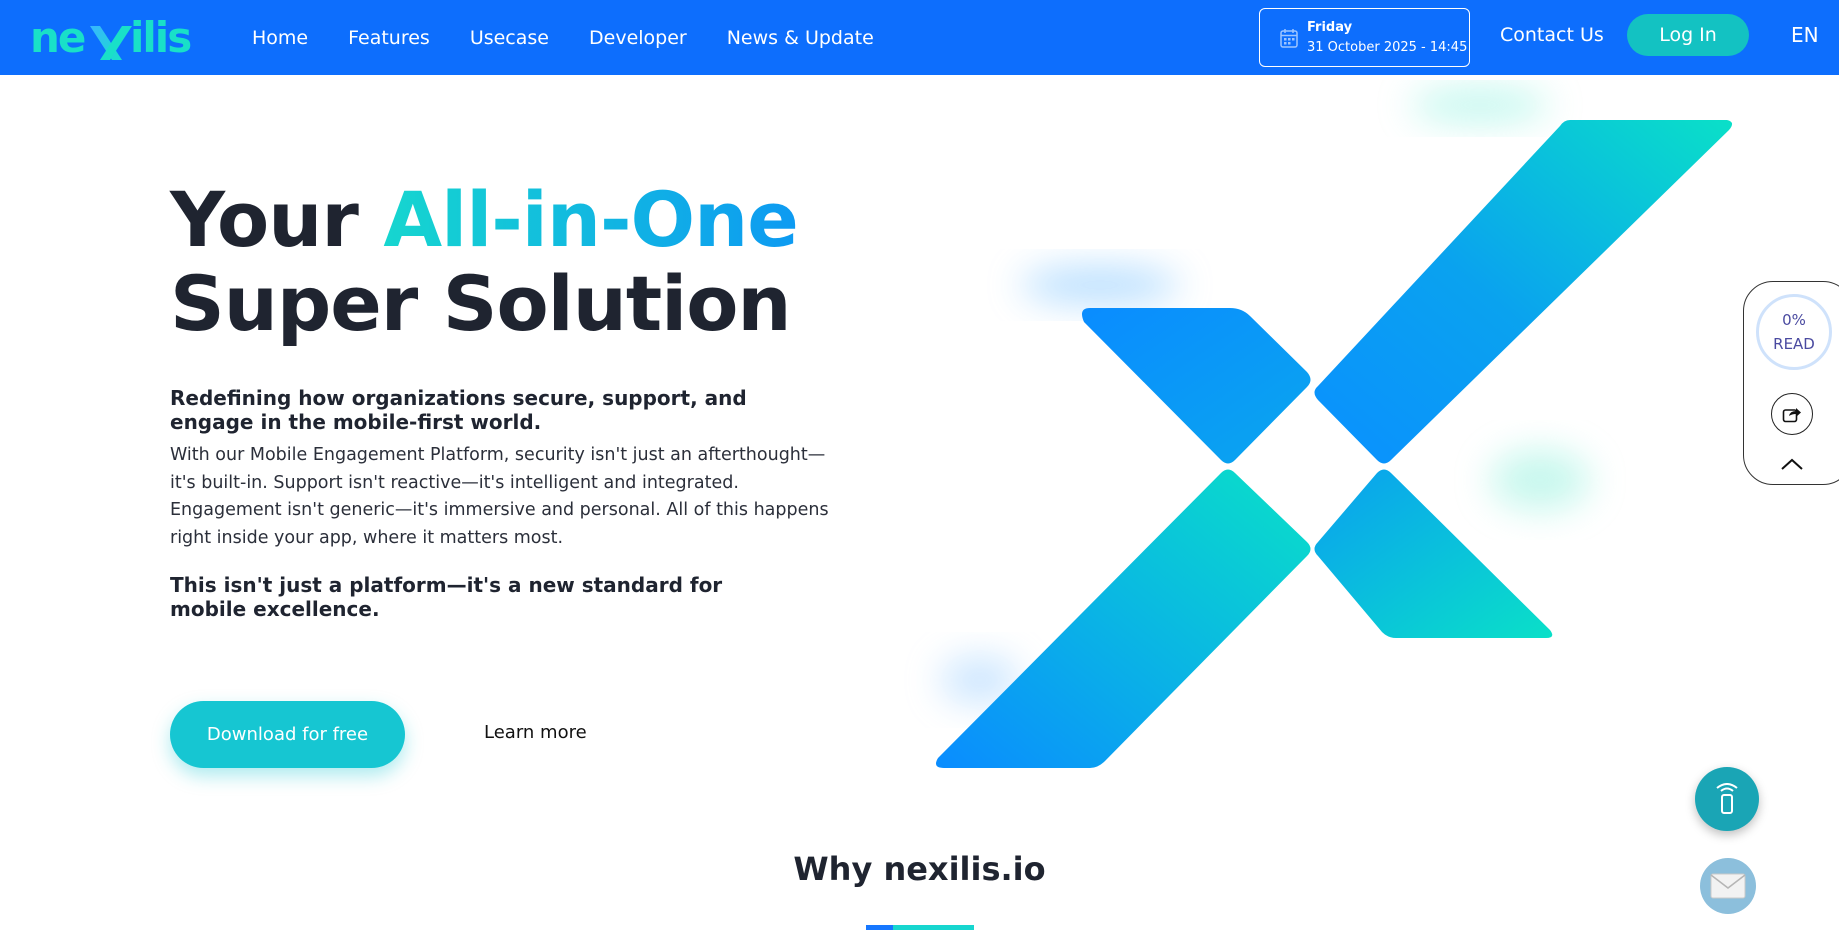 This screenshot has width=1839, height=930. What do you see at coordinates (120, 38) in the screenshot?
I see `nexilis-logo: ne ilis` at bounding box center [120, 38].